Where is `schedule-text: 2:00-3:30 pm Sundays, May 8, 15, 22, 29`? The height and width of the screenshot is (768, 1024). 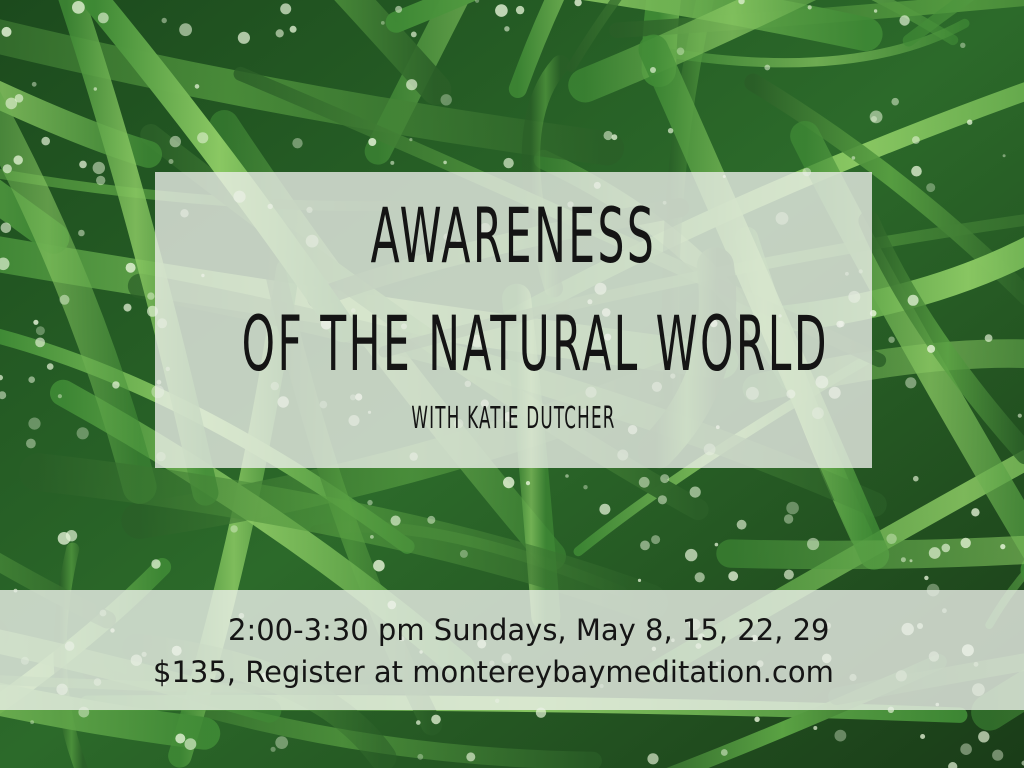
schedule-text: 2:00-3:30 pm Sundays, May 8, 15, 22, 29 is located at coordinates (529, 630).